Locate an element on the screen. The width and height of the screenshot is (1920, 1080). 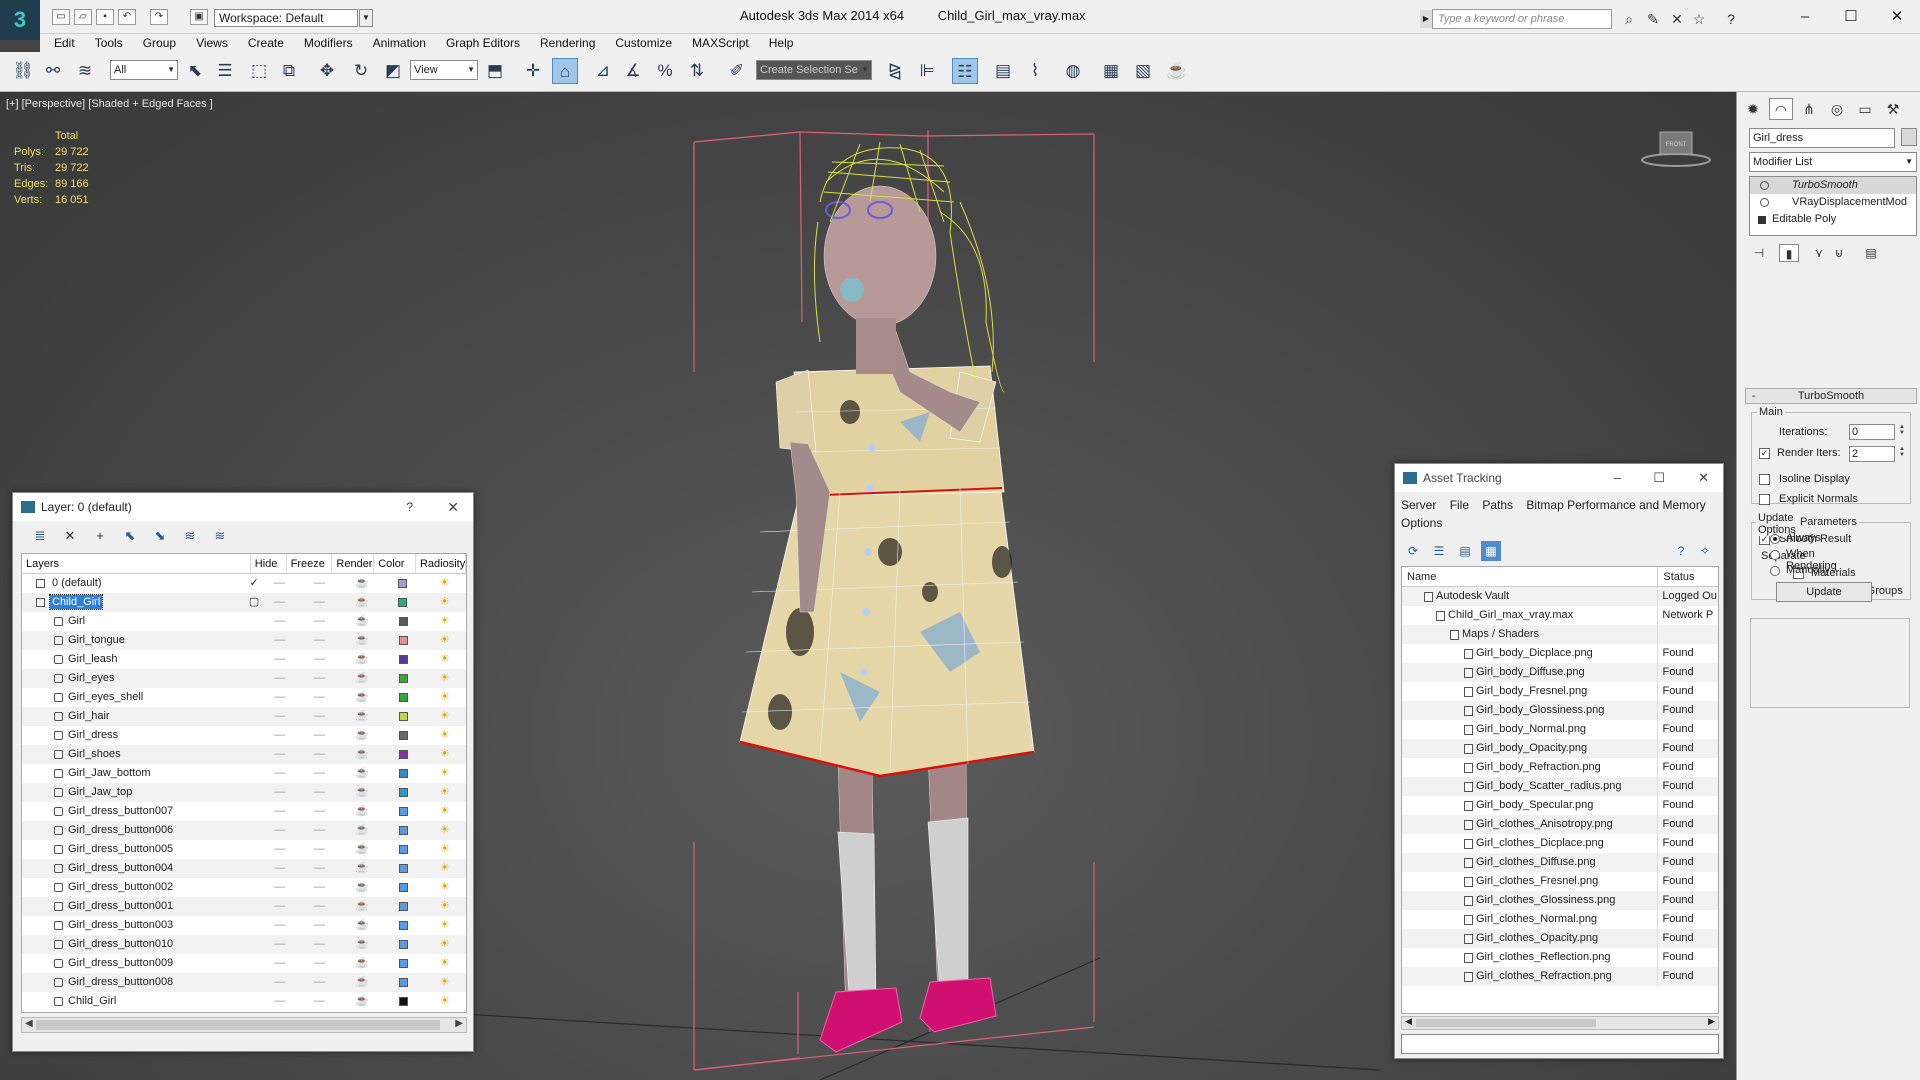
layer-row: Girl_hair ― ― ☕ ☀ is located at coordinates (244, 716).